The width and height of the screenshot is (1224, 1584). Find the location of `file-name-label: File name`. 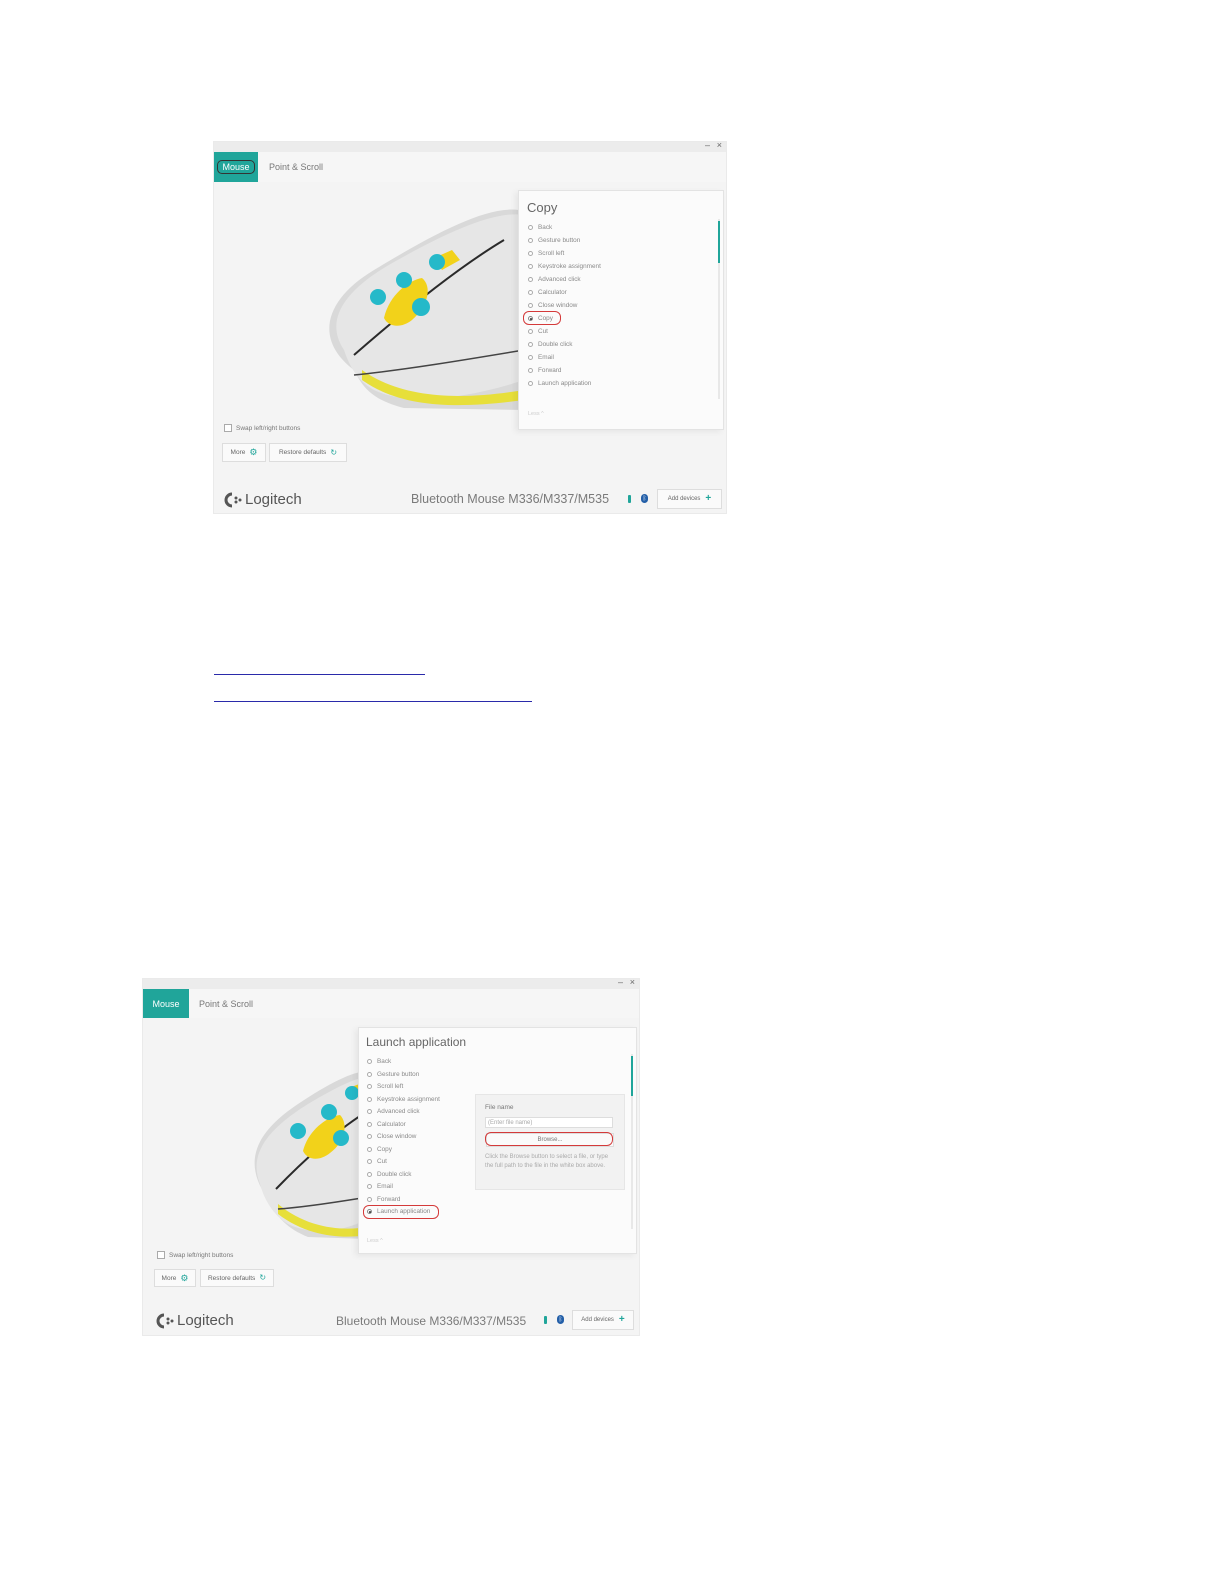

file-name-label: File name is located at coordinates (499, 1107).